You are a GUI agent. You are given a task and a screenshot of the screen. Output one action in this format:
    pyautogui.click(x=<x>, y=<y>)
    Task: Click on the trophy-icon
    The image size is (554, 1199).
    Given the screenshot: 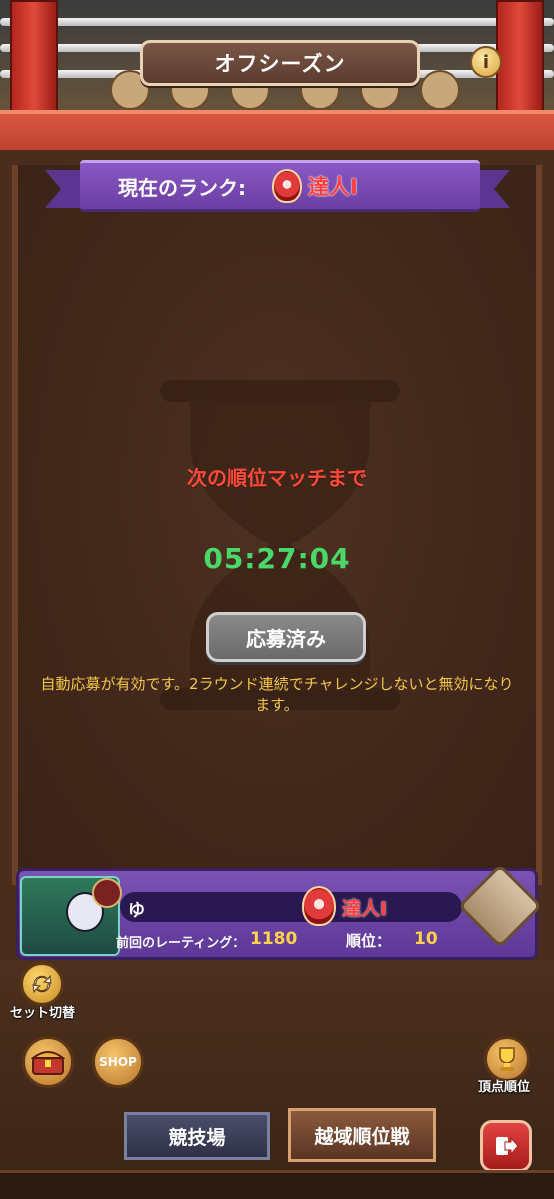 What is the action you would take?
    pyautogui.click(x=507, y=1059)
    